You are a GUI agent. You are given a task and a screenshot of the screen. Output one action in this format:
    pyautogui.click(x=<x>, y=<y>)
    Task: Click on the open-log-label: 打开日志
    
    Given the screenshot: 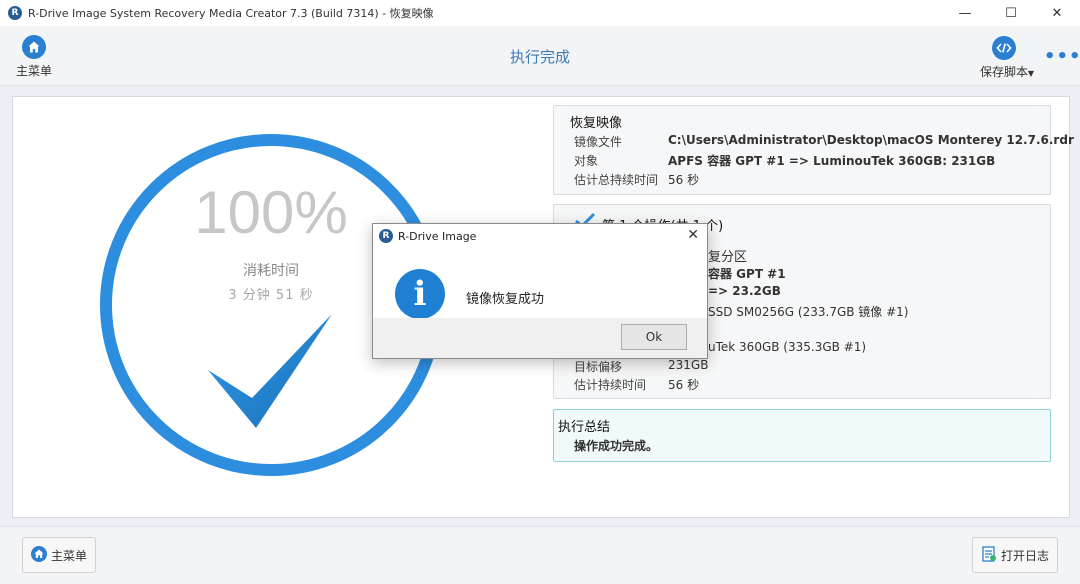 What is the action you would take?
    pyautogui.click(x=1025, y=555)
    